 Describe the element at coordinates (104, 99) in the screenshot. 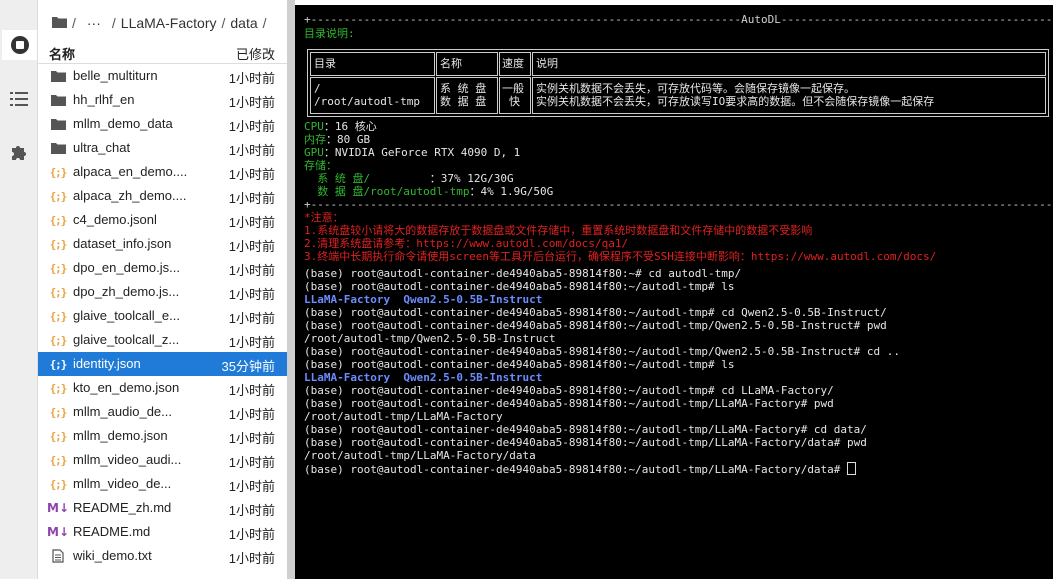

I see `file-name: hh_rlhf_en` at that location.